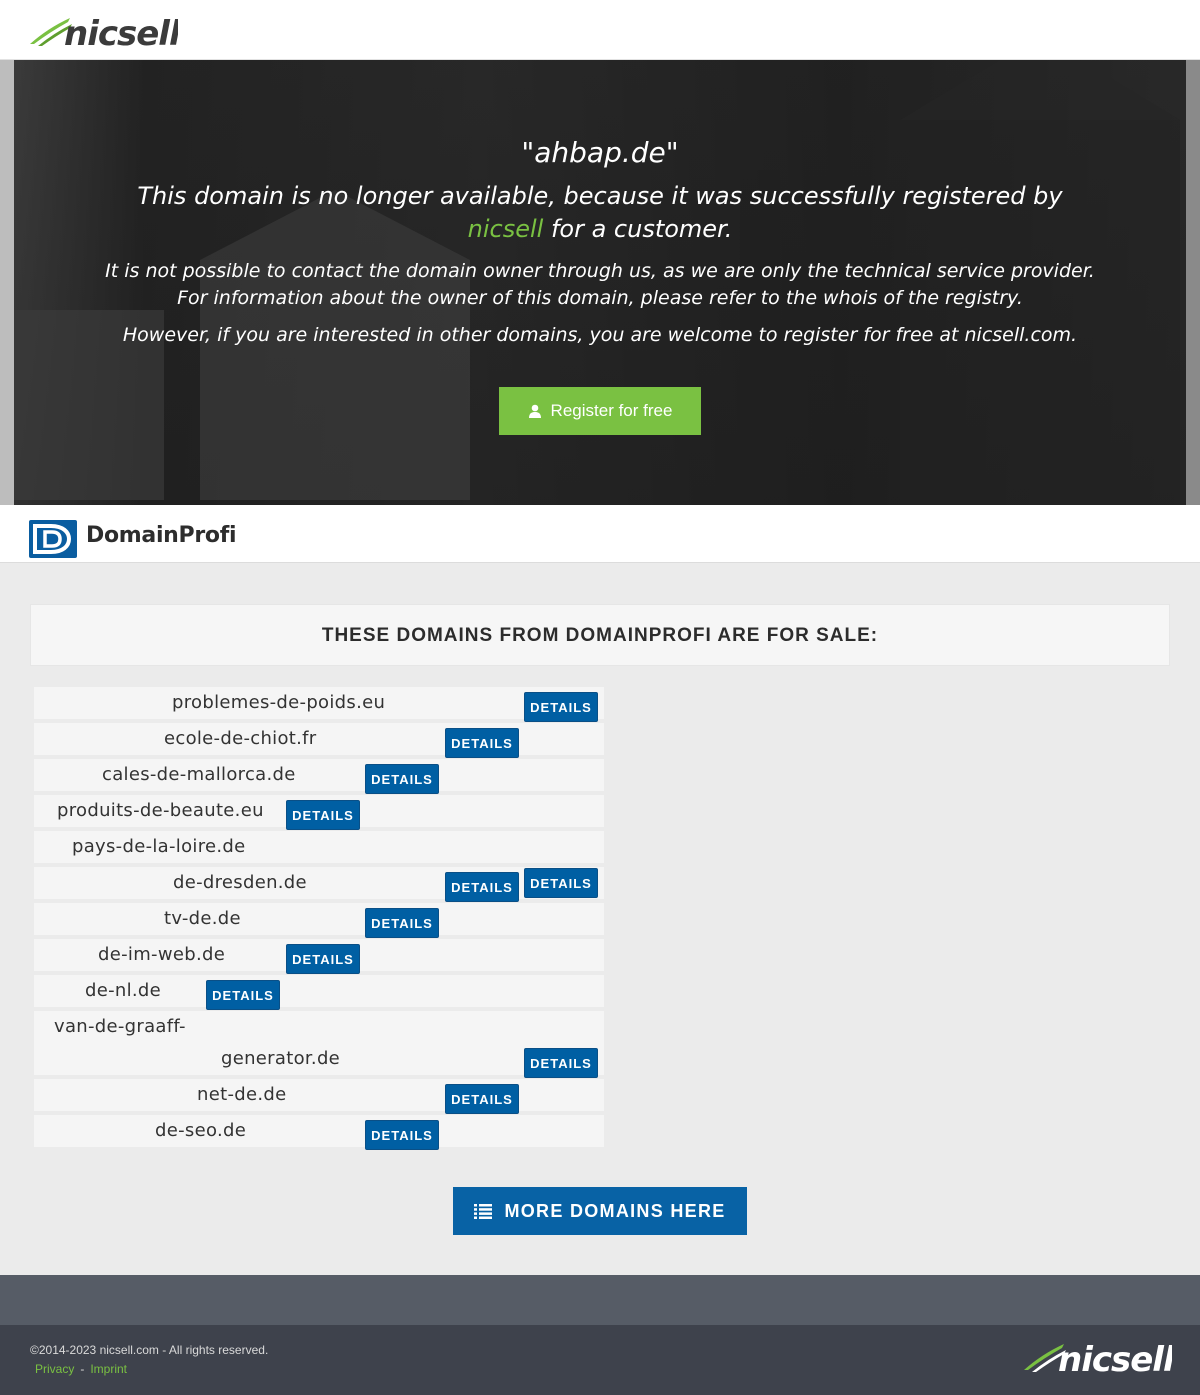  Describe the element at coordinates (200, 1131) in the screenshot. I see `domain-link: de-seo.de` at that location.